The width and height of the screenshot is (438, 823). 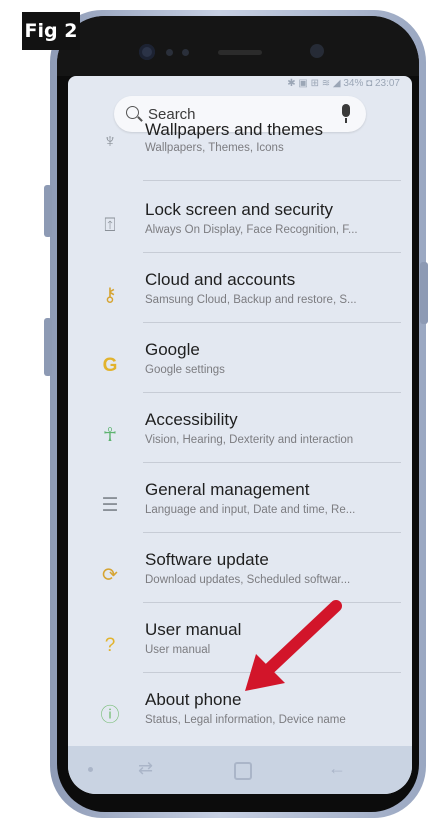 What do you see at coordinates (245, 720) in the screenshot?
I see `settings-item-subtitle: Status, Legal information, Device name` at bounding box center [245, 720].